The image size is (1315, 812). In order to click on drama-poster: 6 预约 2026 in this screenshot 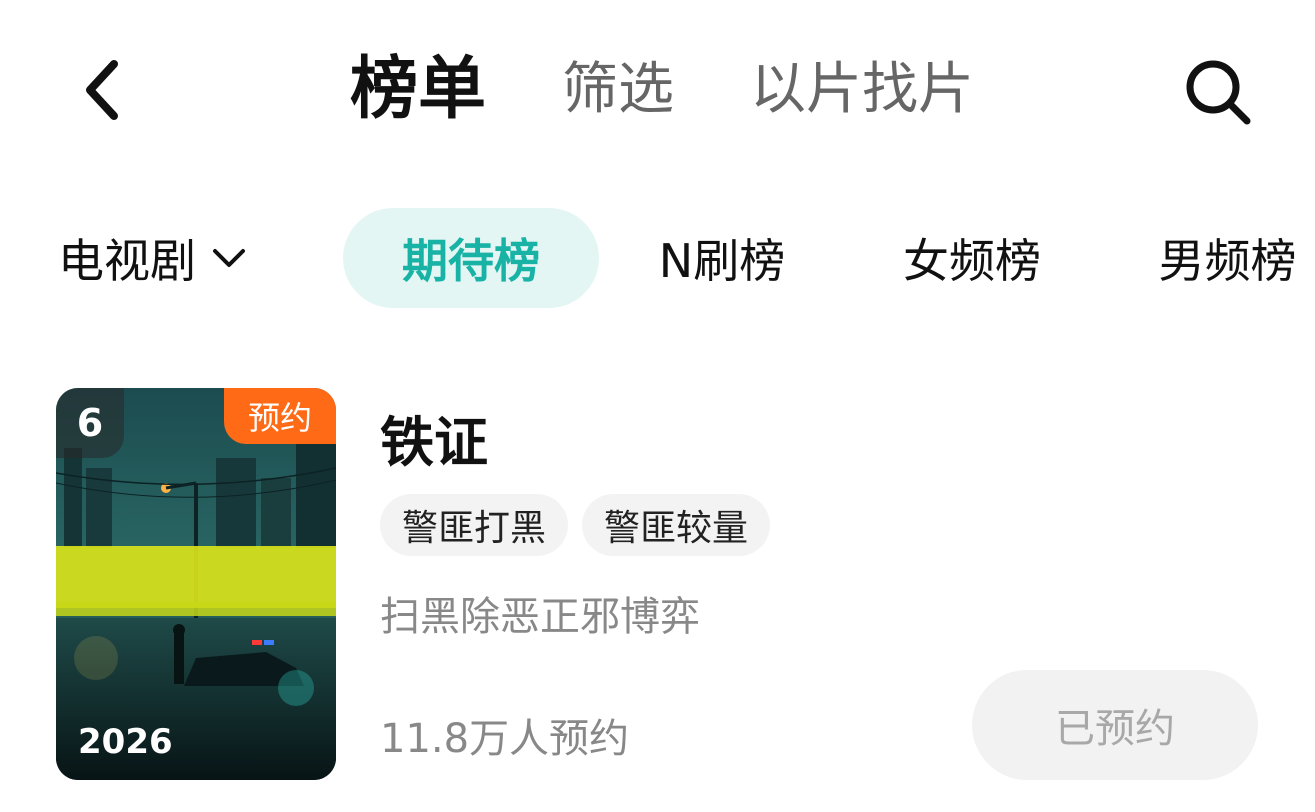, I will do `click(196, 584)`.